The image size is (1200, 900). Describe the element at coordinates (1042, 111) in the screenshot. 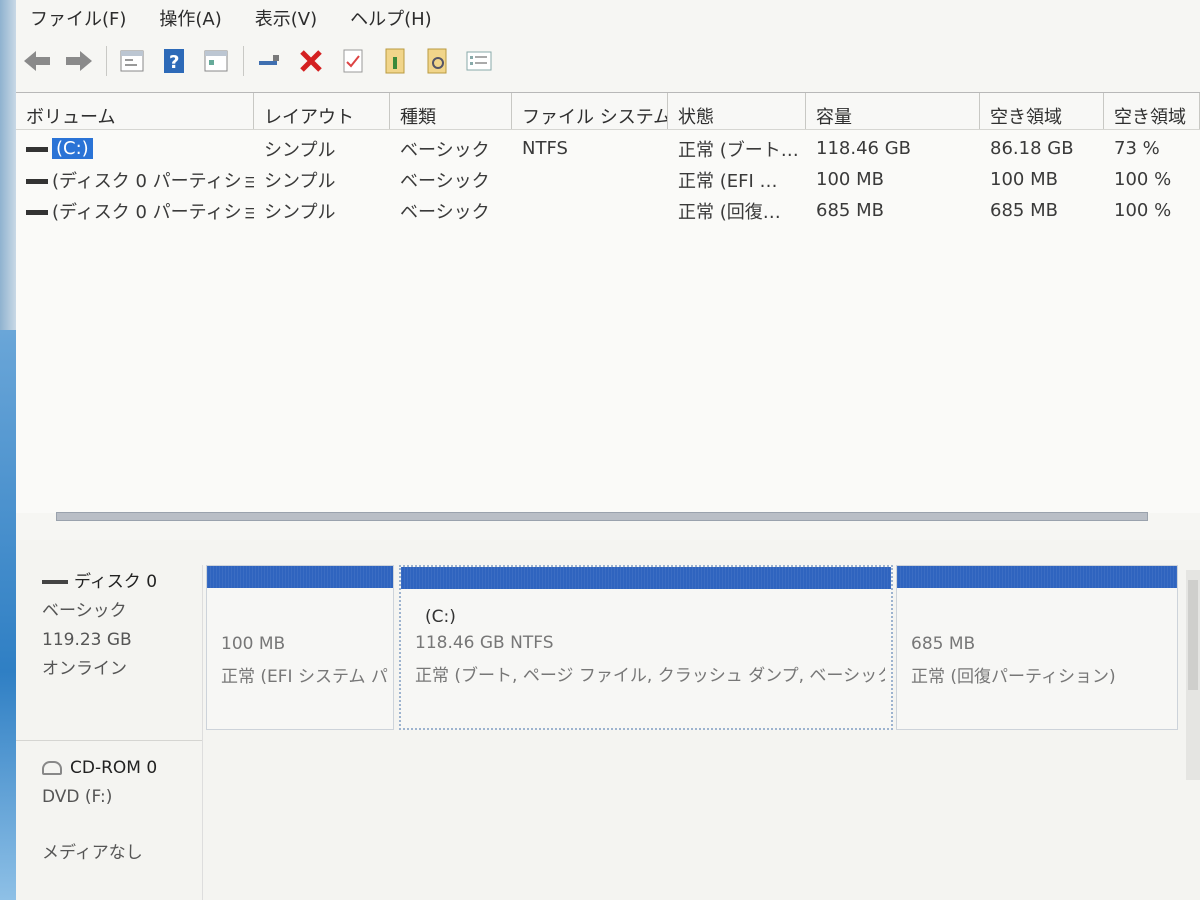

I see `col-free-space: 空き領域` at that location.